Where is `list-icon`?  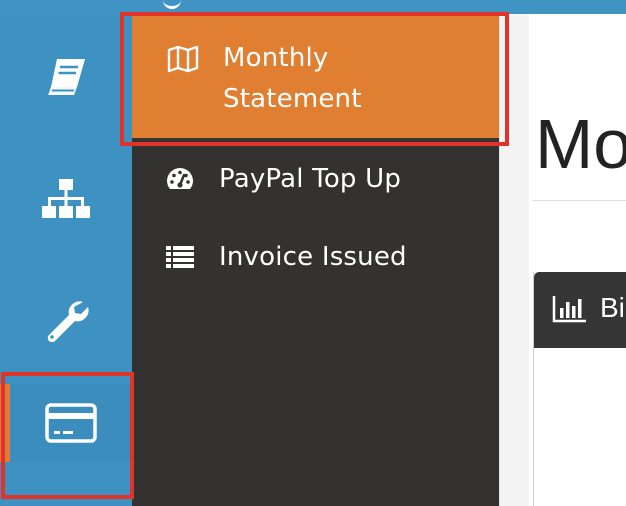 list-icon is located at coordinates (180, 257).